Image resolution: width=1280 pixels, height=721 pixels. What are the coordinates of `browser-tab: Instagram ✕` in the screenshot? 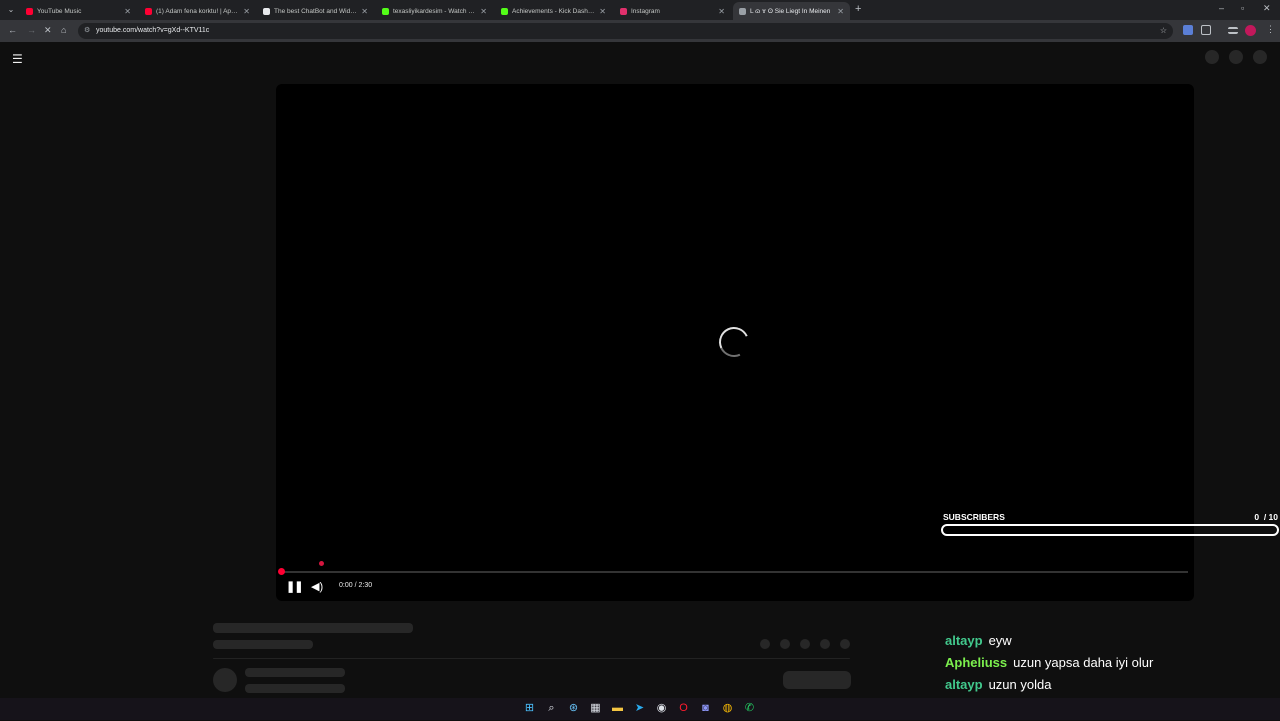 It's located at (672, 11).